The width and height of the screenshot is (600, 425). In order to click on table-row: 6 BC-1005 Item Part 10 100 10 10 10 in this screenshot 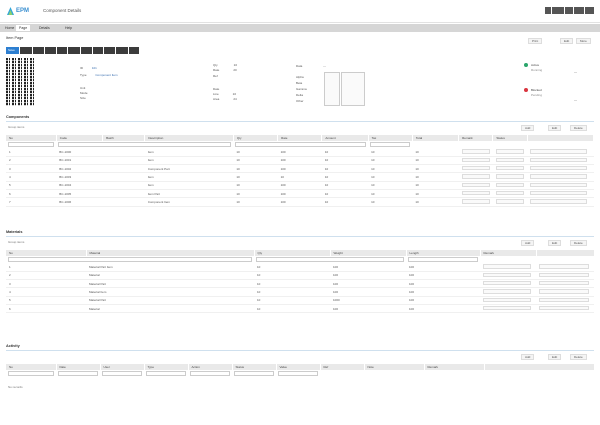, I will do `click(300, 194)`.